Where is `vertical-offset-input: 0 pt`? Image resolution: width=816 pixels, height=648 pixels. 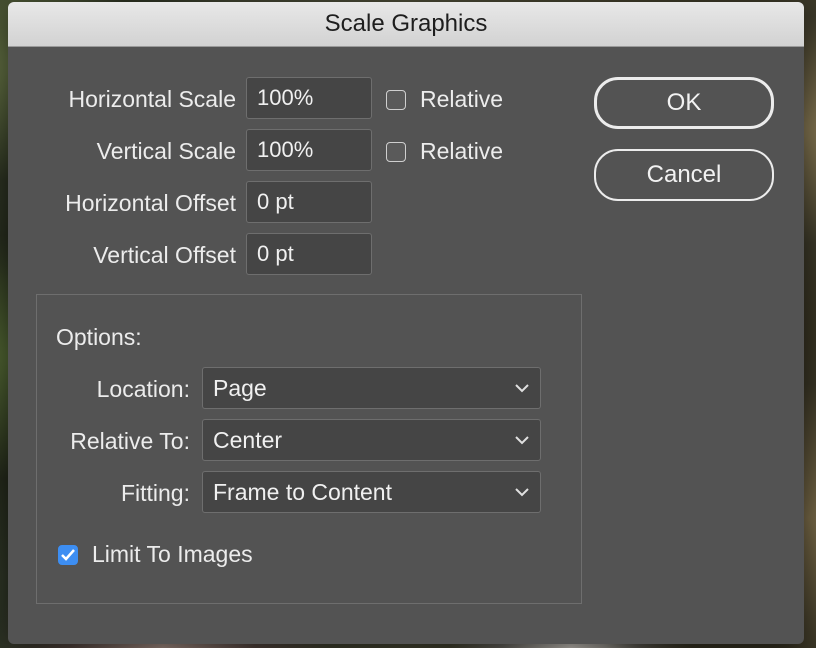
vertical-offset-input: 0 pt is located at coordinates (309, 254).